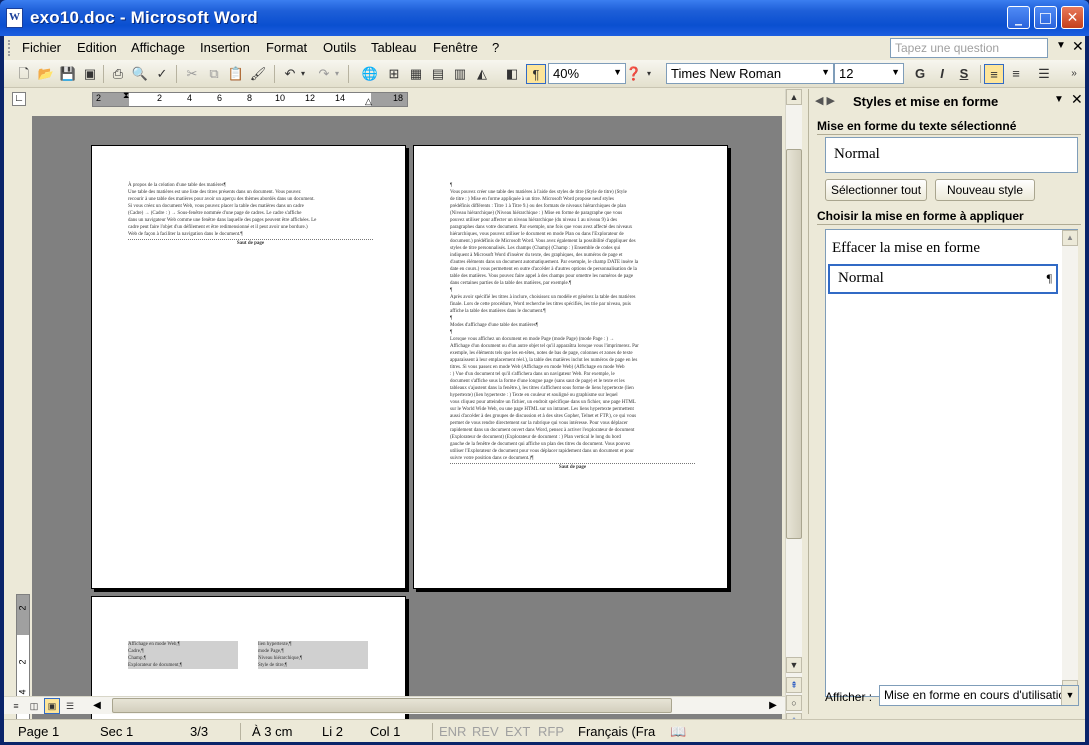 The image size is (1089, 745). What do you see at coordinates (368, 101) in the screenshot?
I see `right-indent-icon: △` at bounding box center [368, 101].